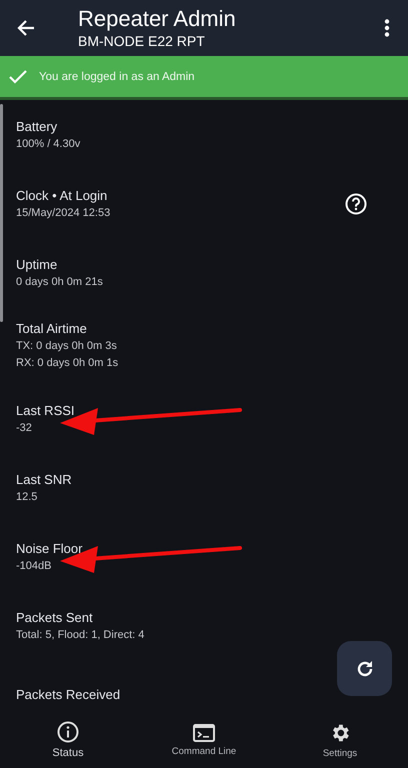 Image resolution: width=408 pixels, height=768 pixels. What do you see at coordinates (66, 346) in the screenshot?
I see `stat-value: TX: 0 days 0h 0m 3s` at bounding box center [66, 346].